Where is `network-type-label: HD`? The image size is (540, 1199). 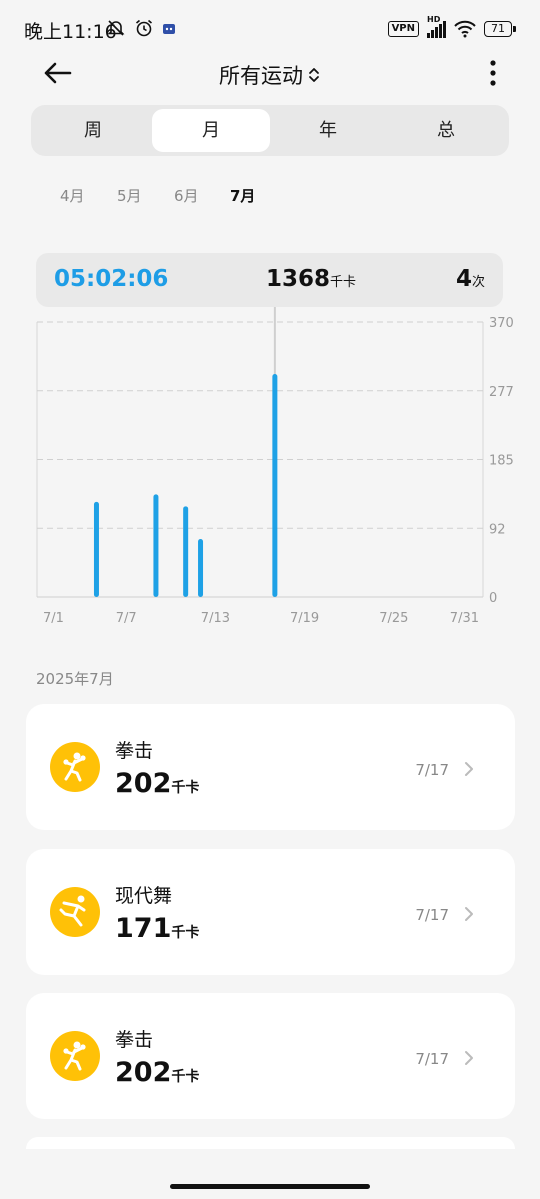 network-type-label: HD is located at coordinates (434, 19).